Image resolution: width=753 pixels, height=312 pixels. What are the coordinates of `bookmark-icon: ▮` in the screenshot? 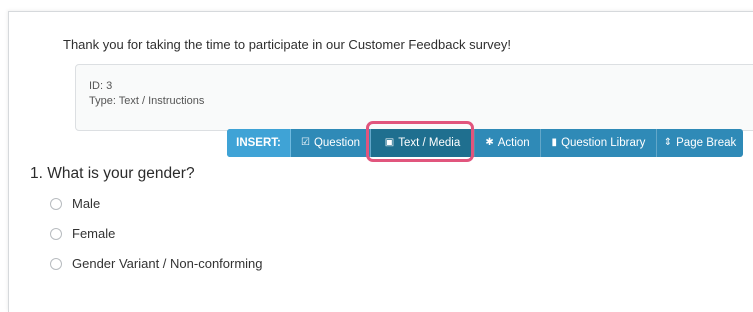 It's located at (554, 142).